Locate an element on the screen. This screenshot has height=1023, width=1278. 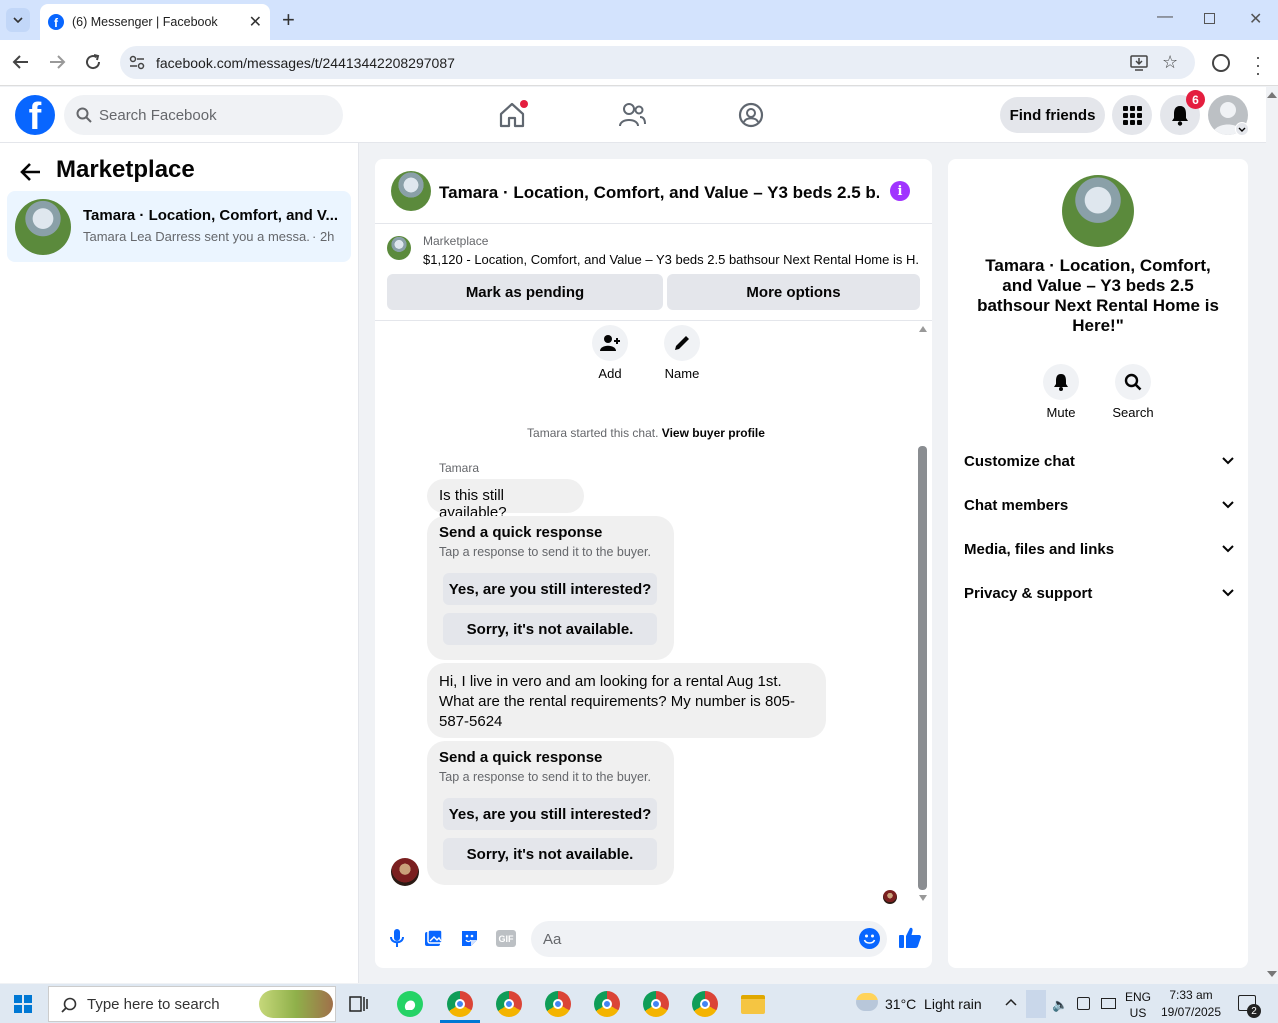
media-files-links-section: Media, files and links is located at coordinates (1099, 549).